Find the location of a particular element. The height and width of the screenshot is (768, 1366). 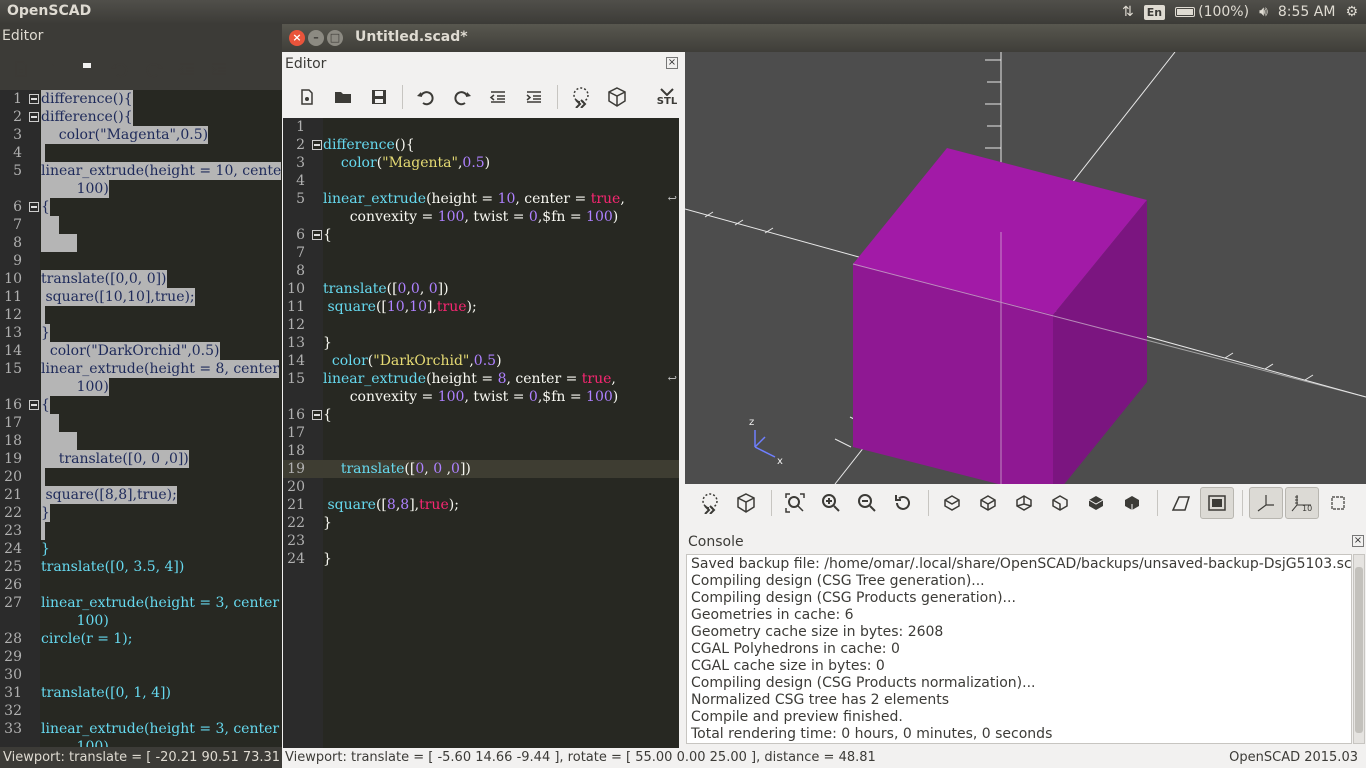

zoom-out-button is located at coordinates (867, 503).